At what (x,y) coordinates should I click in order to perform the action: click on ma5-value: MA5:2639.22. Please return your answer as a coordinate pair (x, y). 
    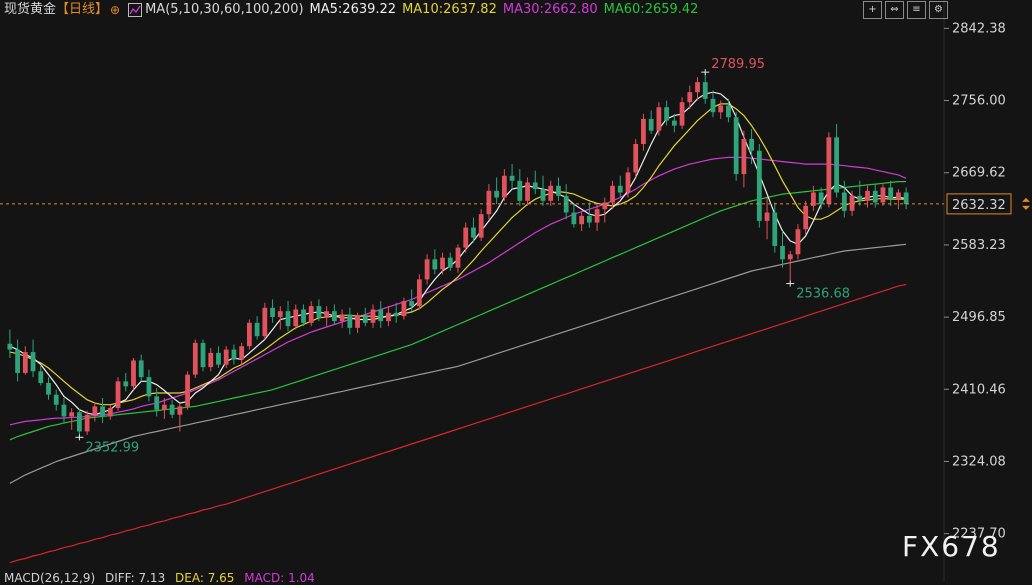
    Looking at the image, I should click on (353, 9).